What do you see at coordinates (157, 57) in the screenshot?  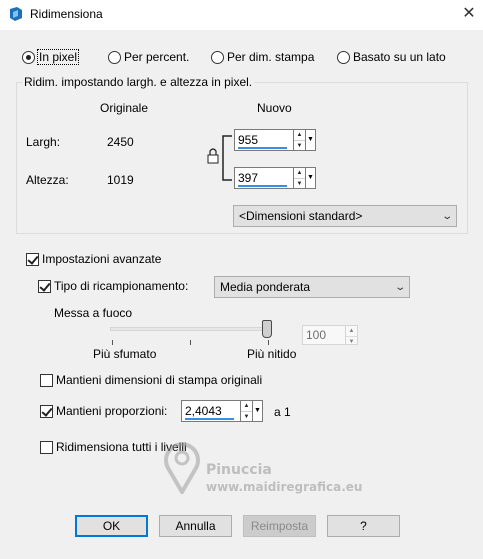 I see `radio-label: Per percent.` at bounding box center [157, 57].